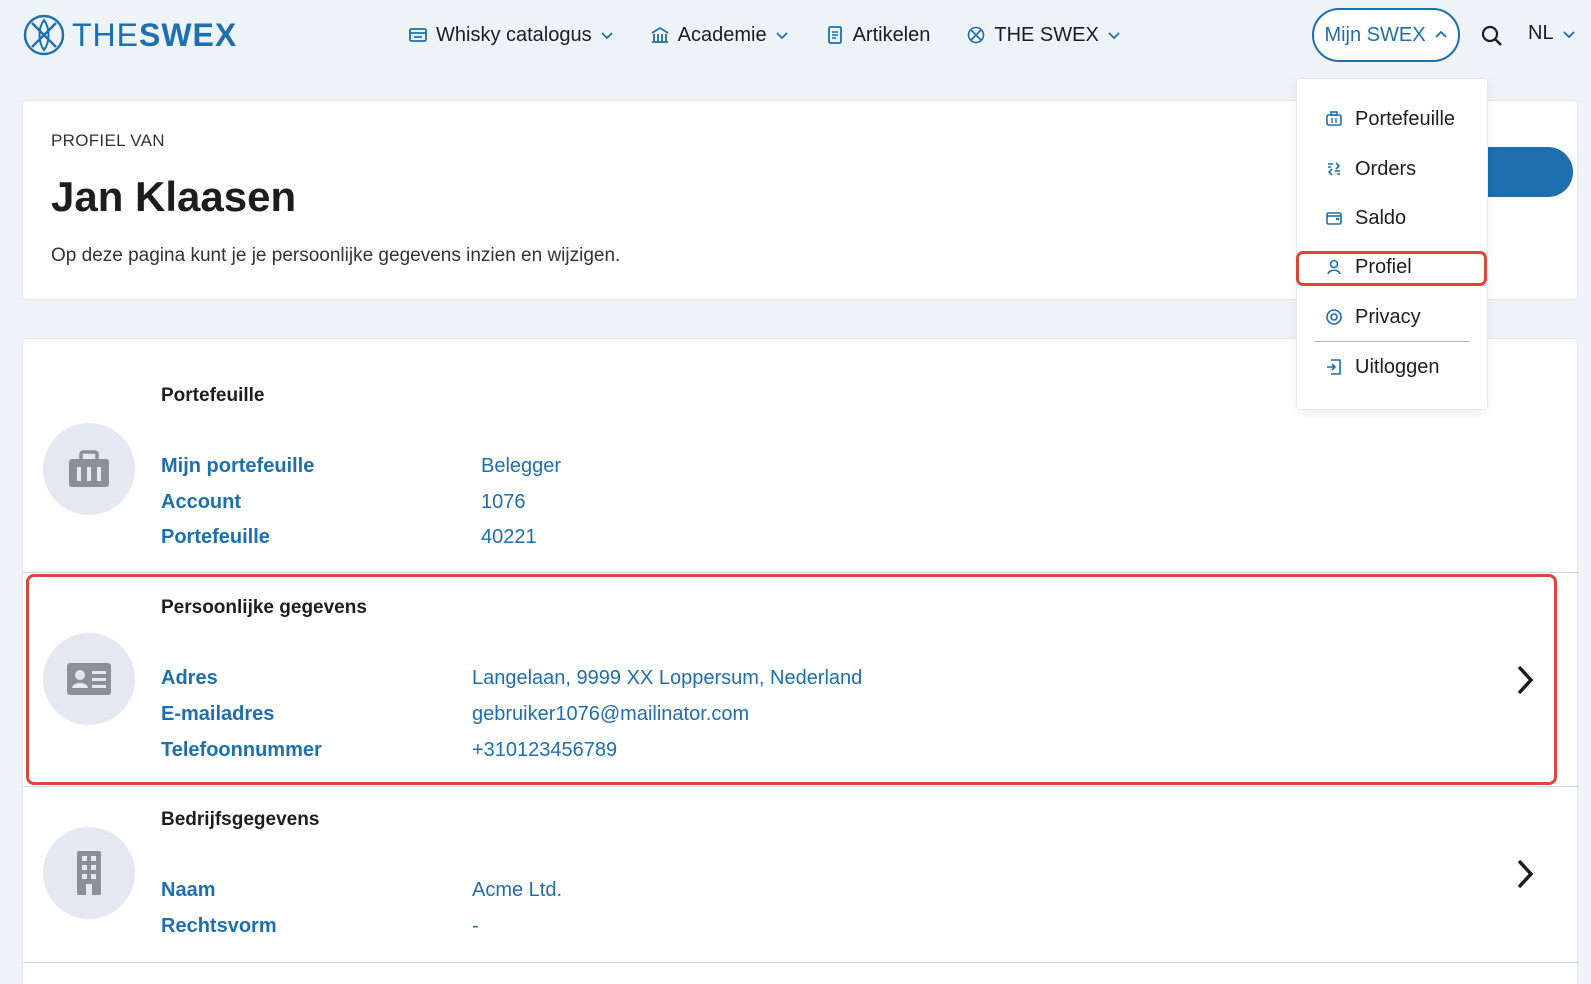 This screenshot has height=984, width=1591. What do you see at coordinates (108, 140) in the screenshot?
I see `profile-subtitle: PROFIEL VAN` at bounding box center [108, 140].